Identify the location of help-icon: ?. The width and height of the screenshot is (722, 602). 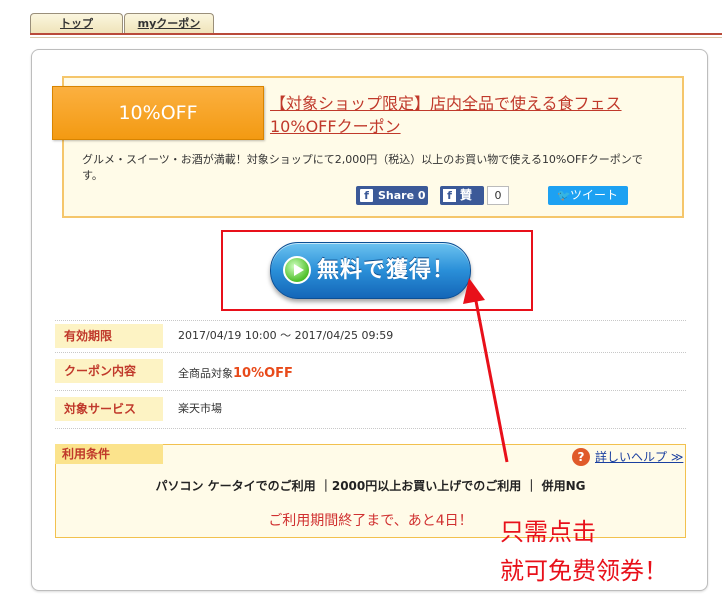
(581, 457).